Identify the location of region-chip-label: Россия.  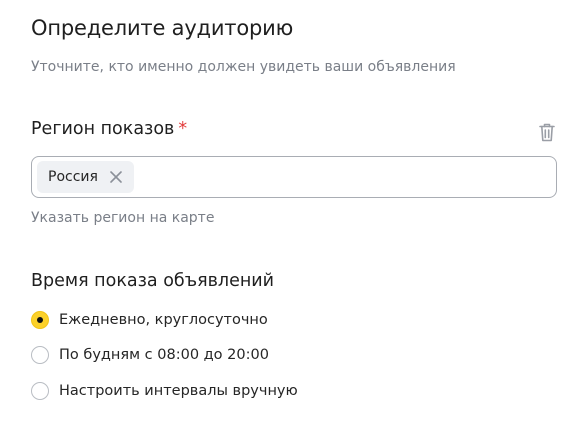
(73, 177).